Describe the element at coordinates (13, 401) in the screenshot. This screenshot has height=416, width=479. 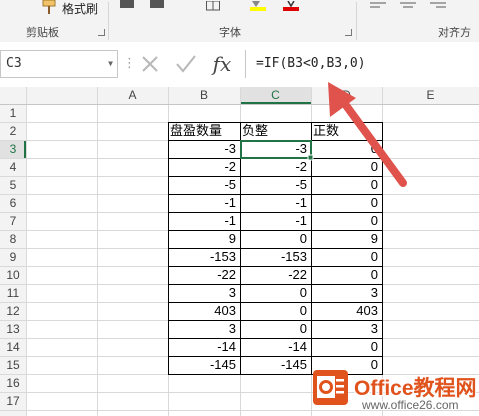
I see `row-header-17: 17` at that location.